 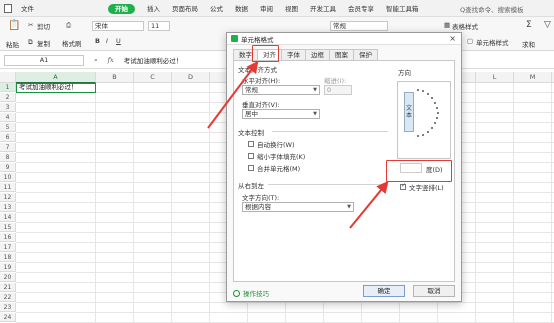 I want to click on paste-icon: 📋, so click(x=14, y=25).